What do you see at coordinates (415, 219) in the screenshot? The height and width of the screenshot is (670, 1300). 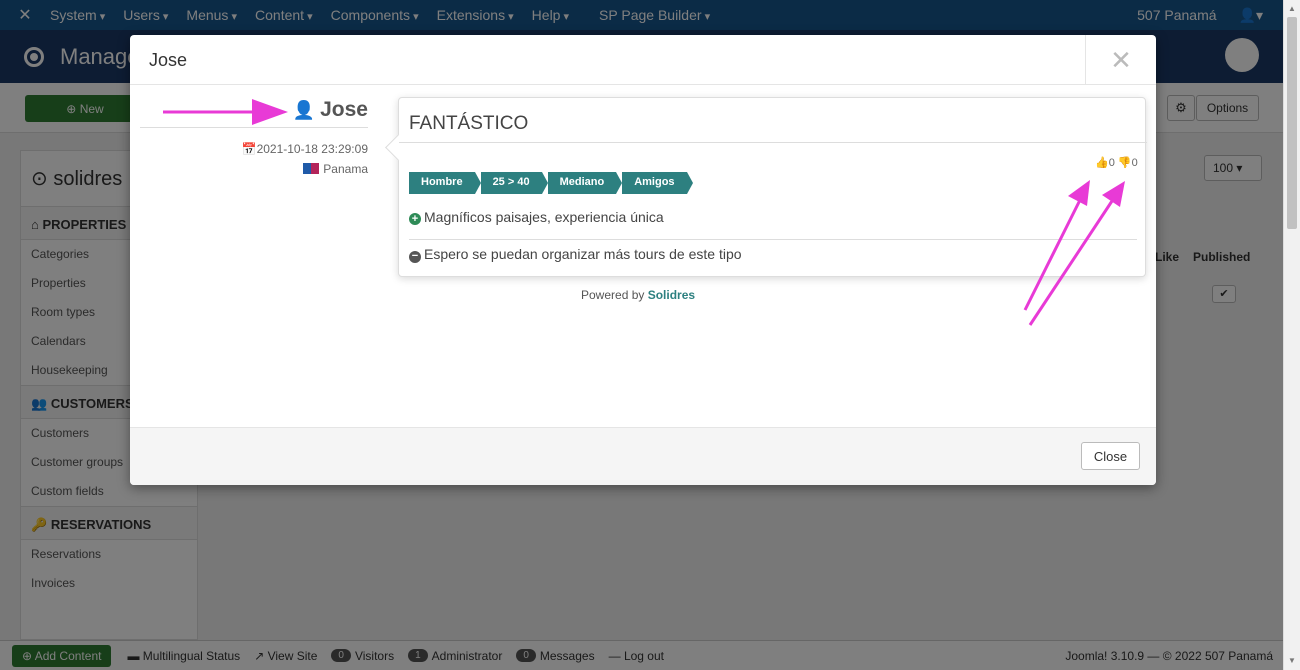 I see `plus-circle-icon: +` at bounding box center [415, 219].